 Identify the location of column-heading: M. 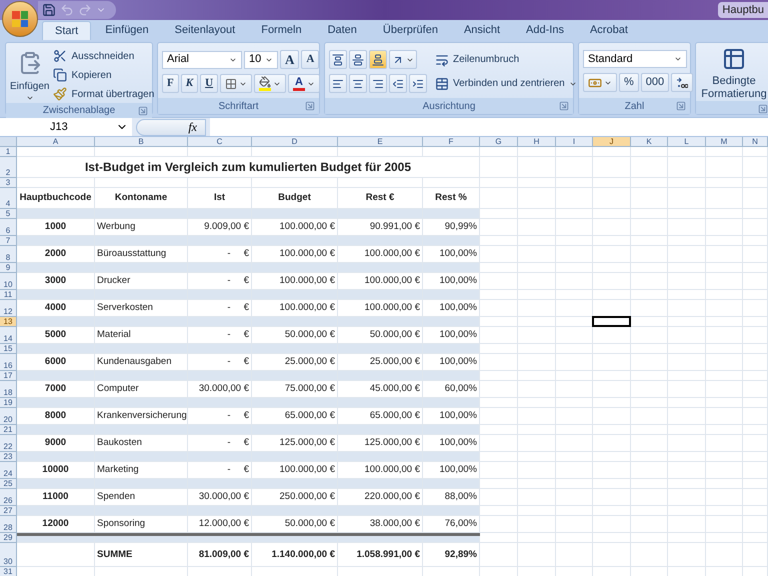
(724, 142).